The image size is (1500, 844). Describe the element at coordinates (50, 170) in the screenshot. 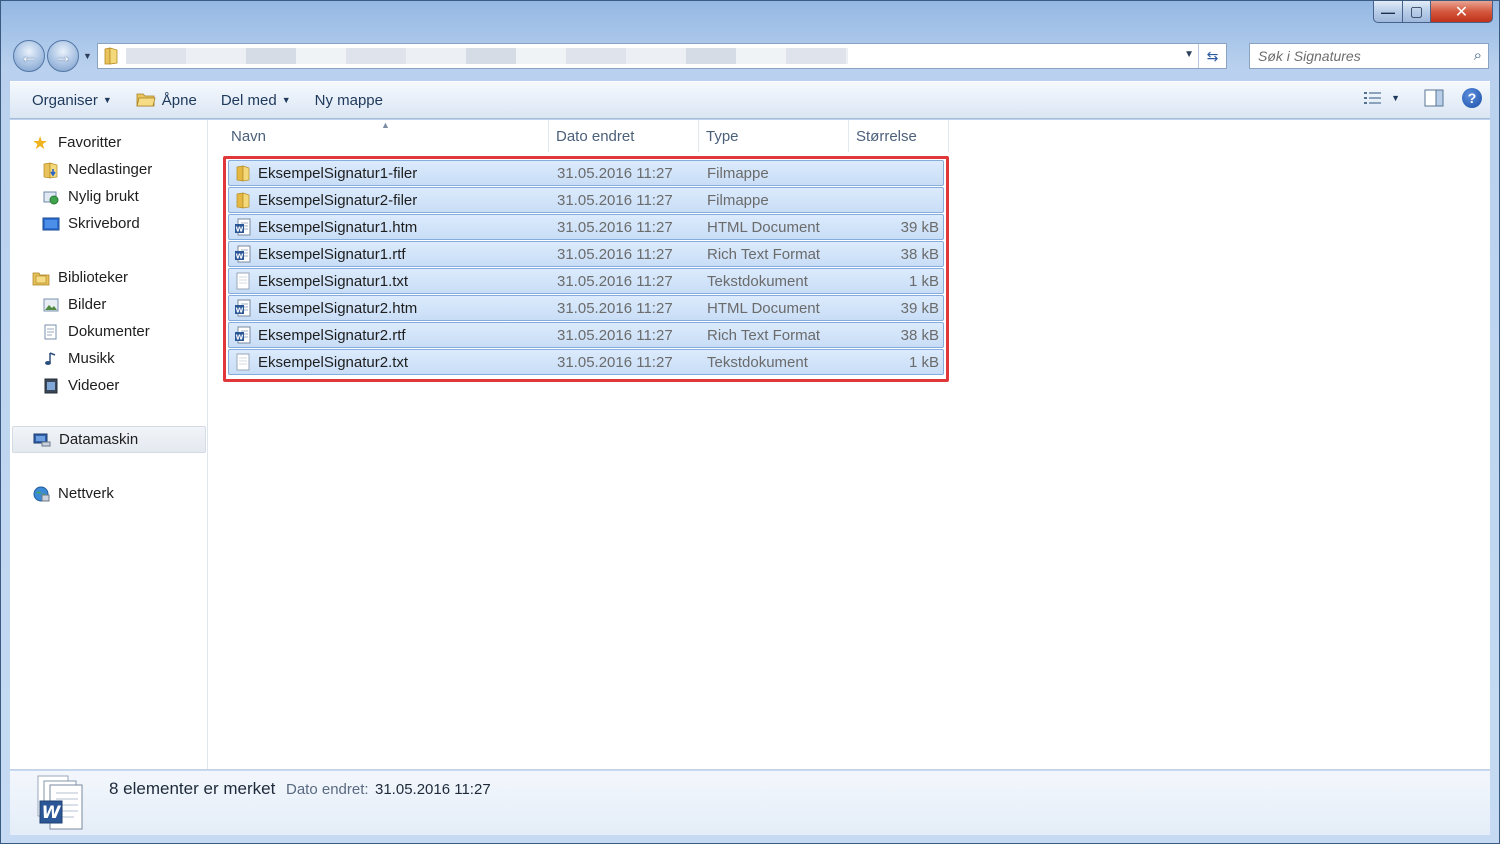

I see `downloads-folder-icon` at that location.